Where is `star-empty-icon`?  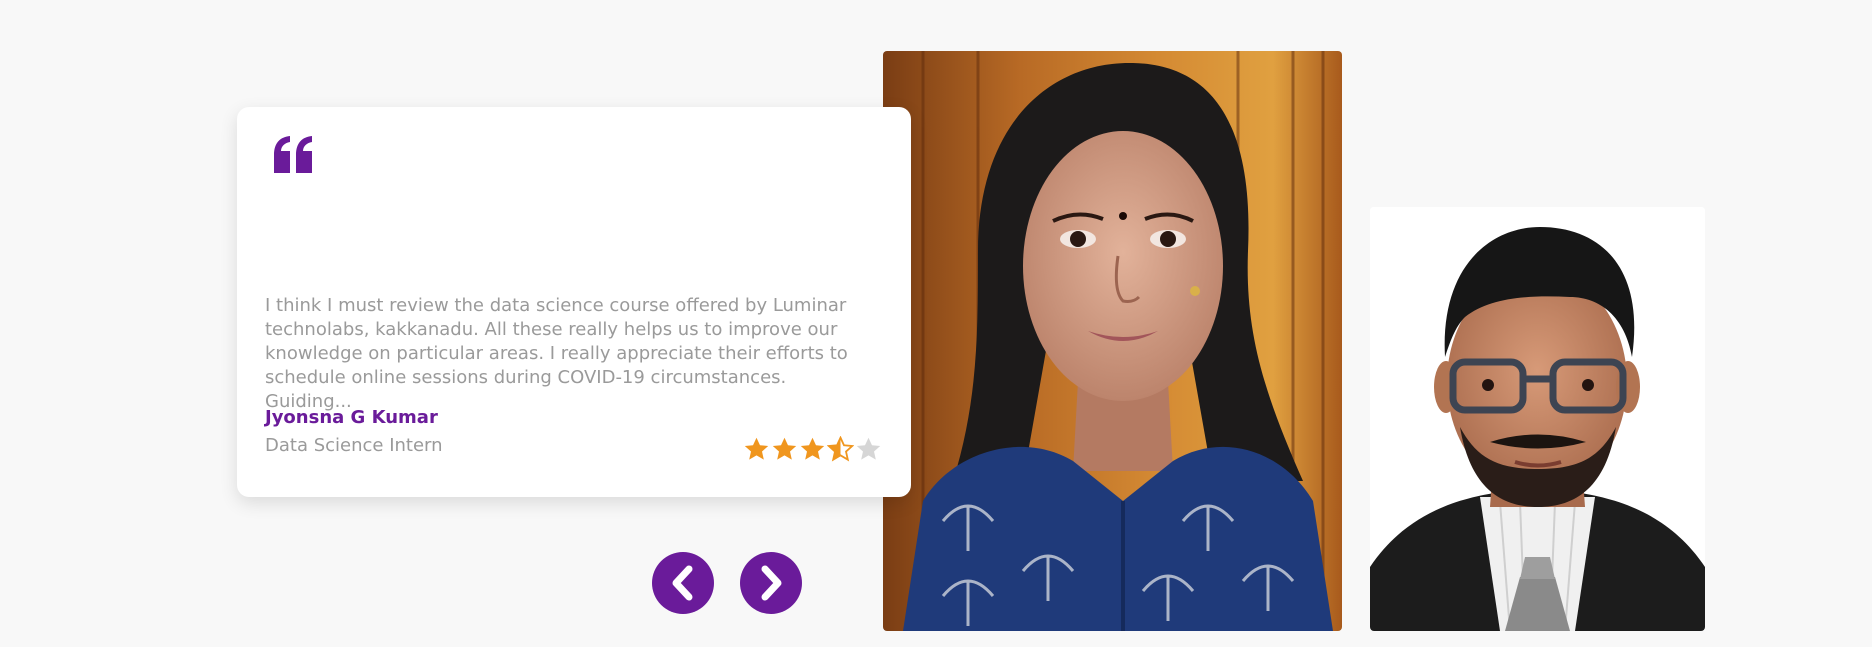
star-empty-icon is located at coordinates (868, 448).